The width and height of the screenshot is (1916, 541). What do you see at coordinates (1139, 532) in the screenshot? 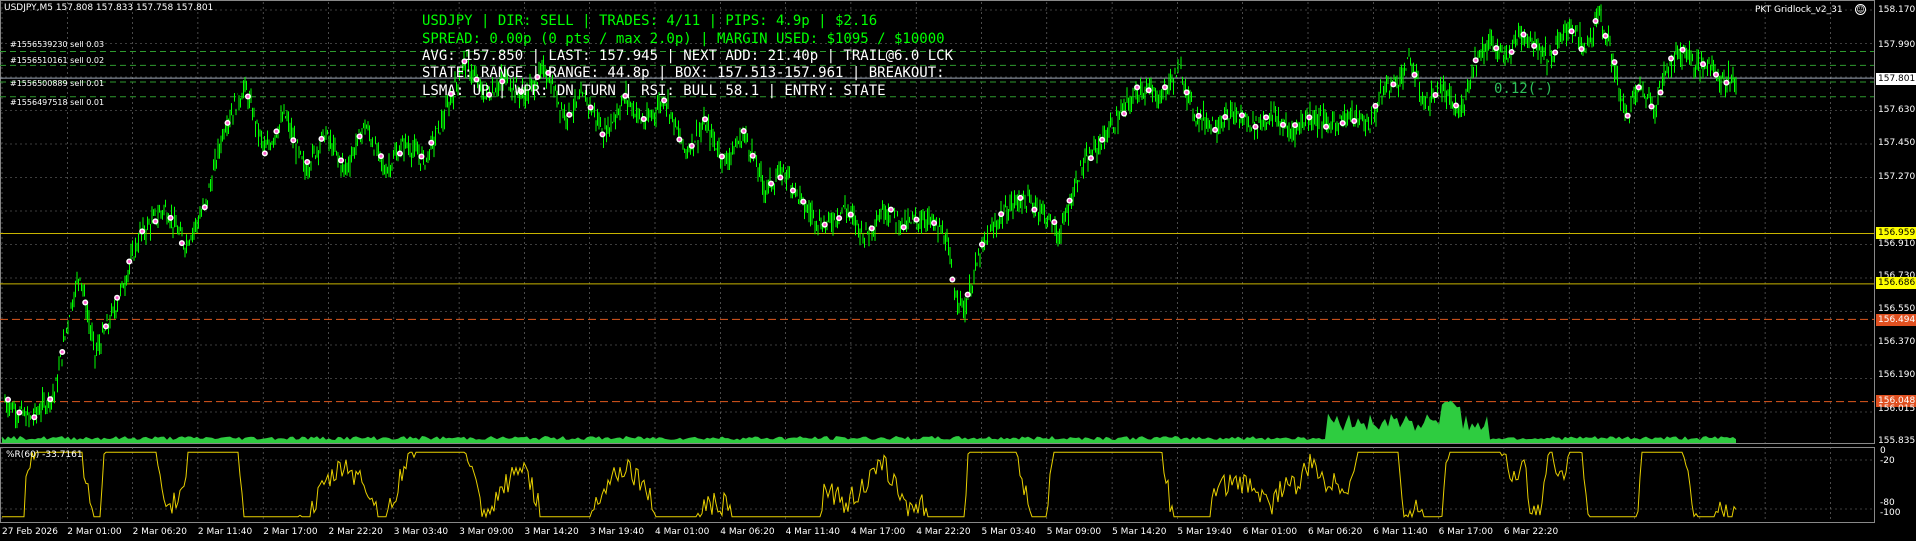
I see `time-tick: 5 Mar 14:20` at bounding box center [1139, 532].